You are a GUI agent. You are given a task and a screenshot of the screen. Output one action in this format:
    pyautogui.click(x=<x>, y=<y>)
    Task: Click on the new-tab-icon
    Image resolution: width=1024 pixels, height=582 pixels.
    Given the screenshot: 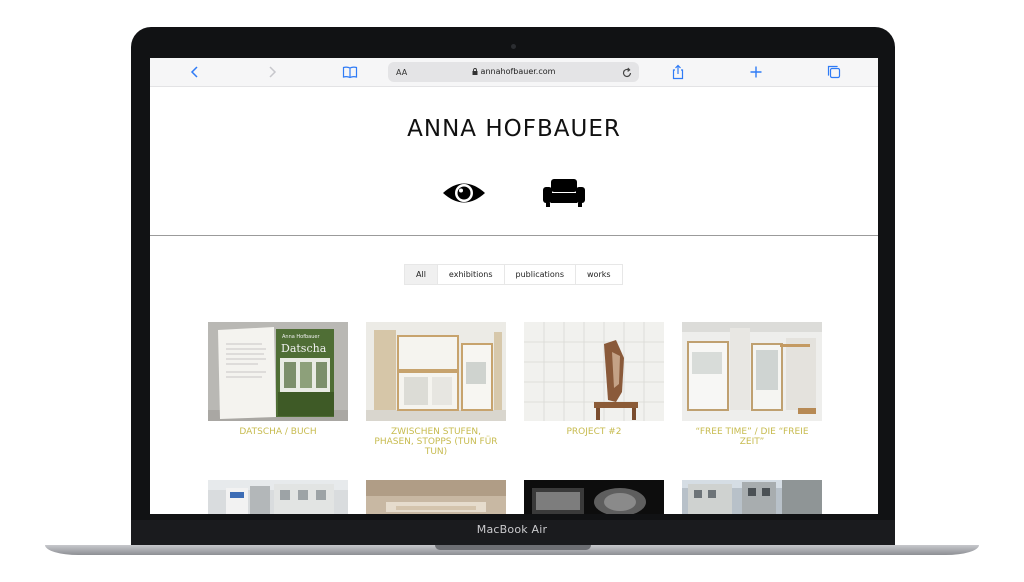 What is the action you would take?
    pyautogui.click(x=756, y=72)
    